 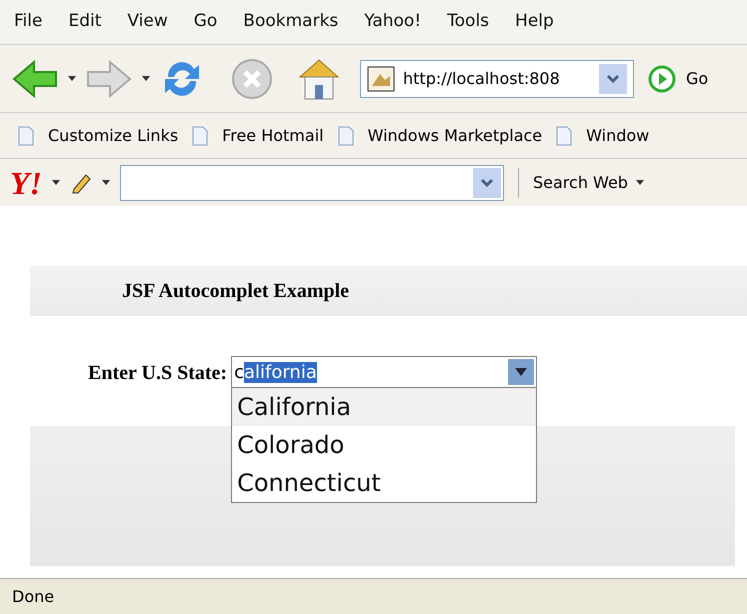 What do you see at coordinates (147, 22) in the screenshot?
I see `menu-item: View` at bounding box center [147, 22].